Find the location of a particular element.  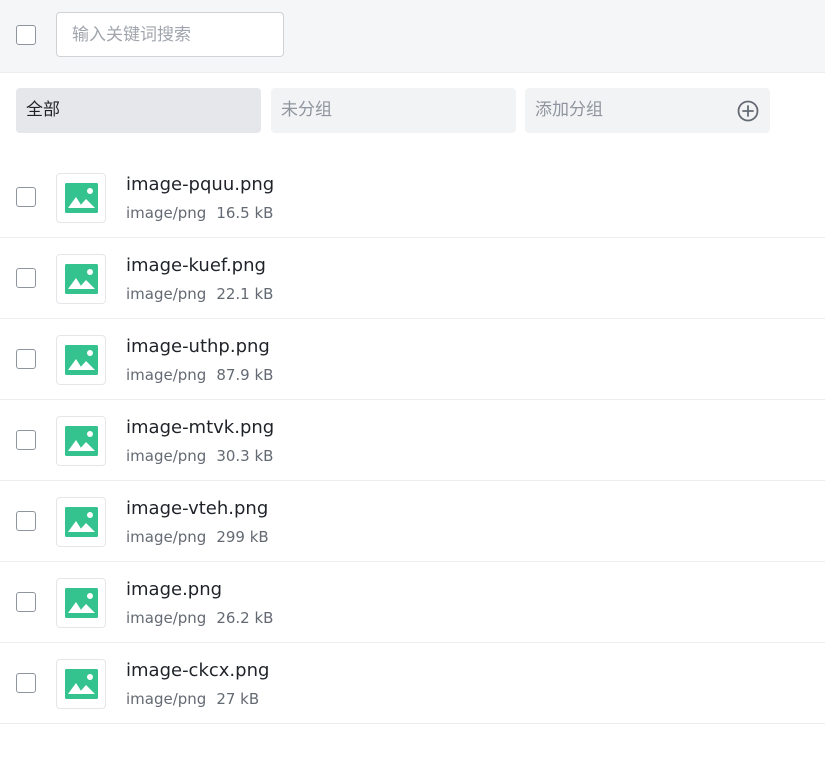

file-meta: image/png 16.5 kB is located at coordinates (199, 213).